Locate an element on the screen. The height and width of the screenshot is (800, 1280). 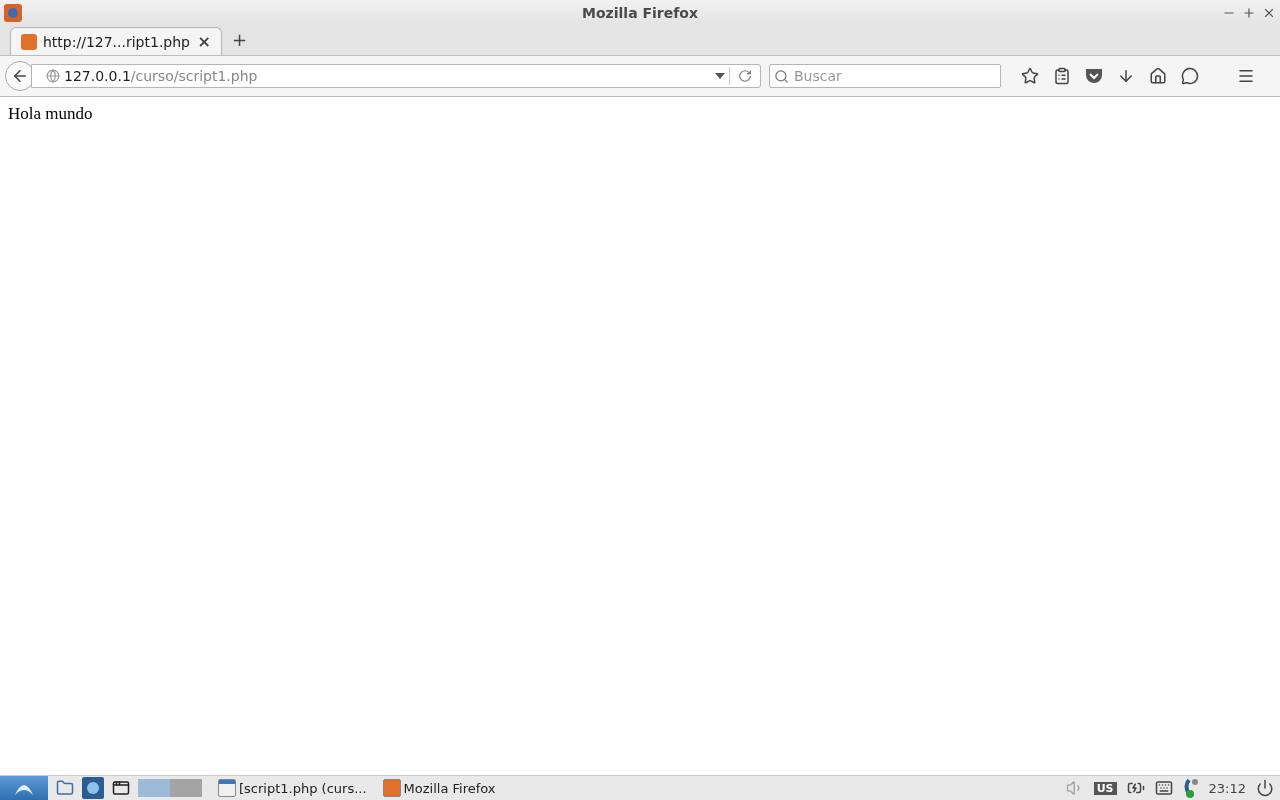
window-title: Mozilla Firefox is located at coordinates (640, 12).